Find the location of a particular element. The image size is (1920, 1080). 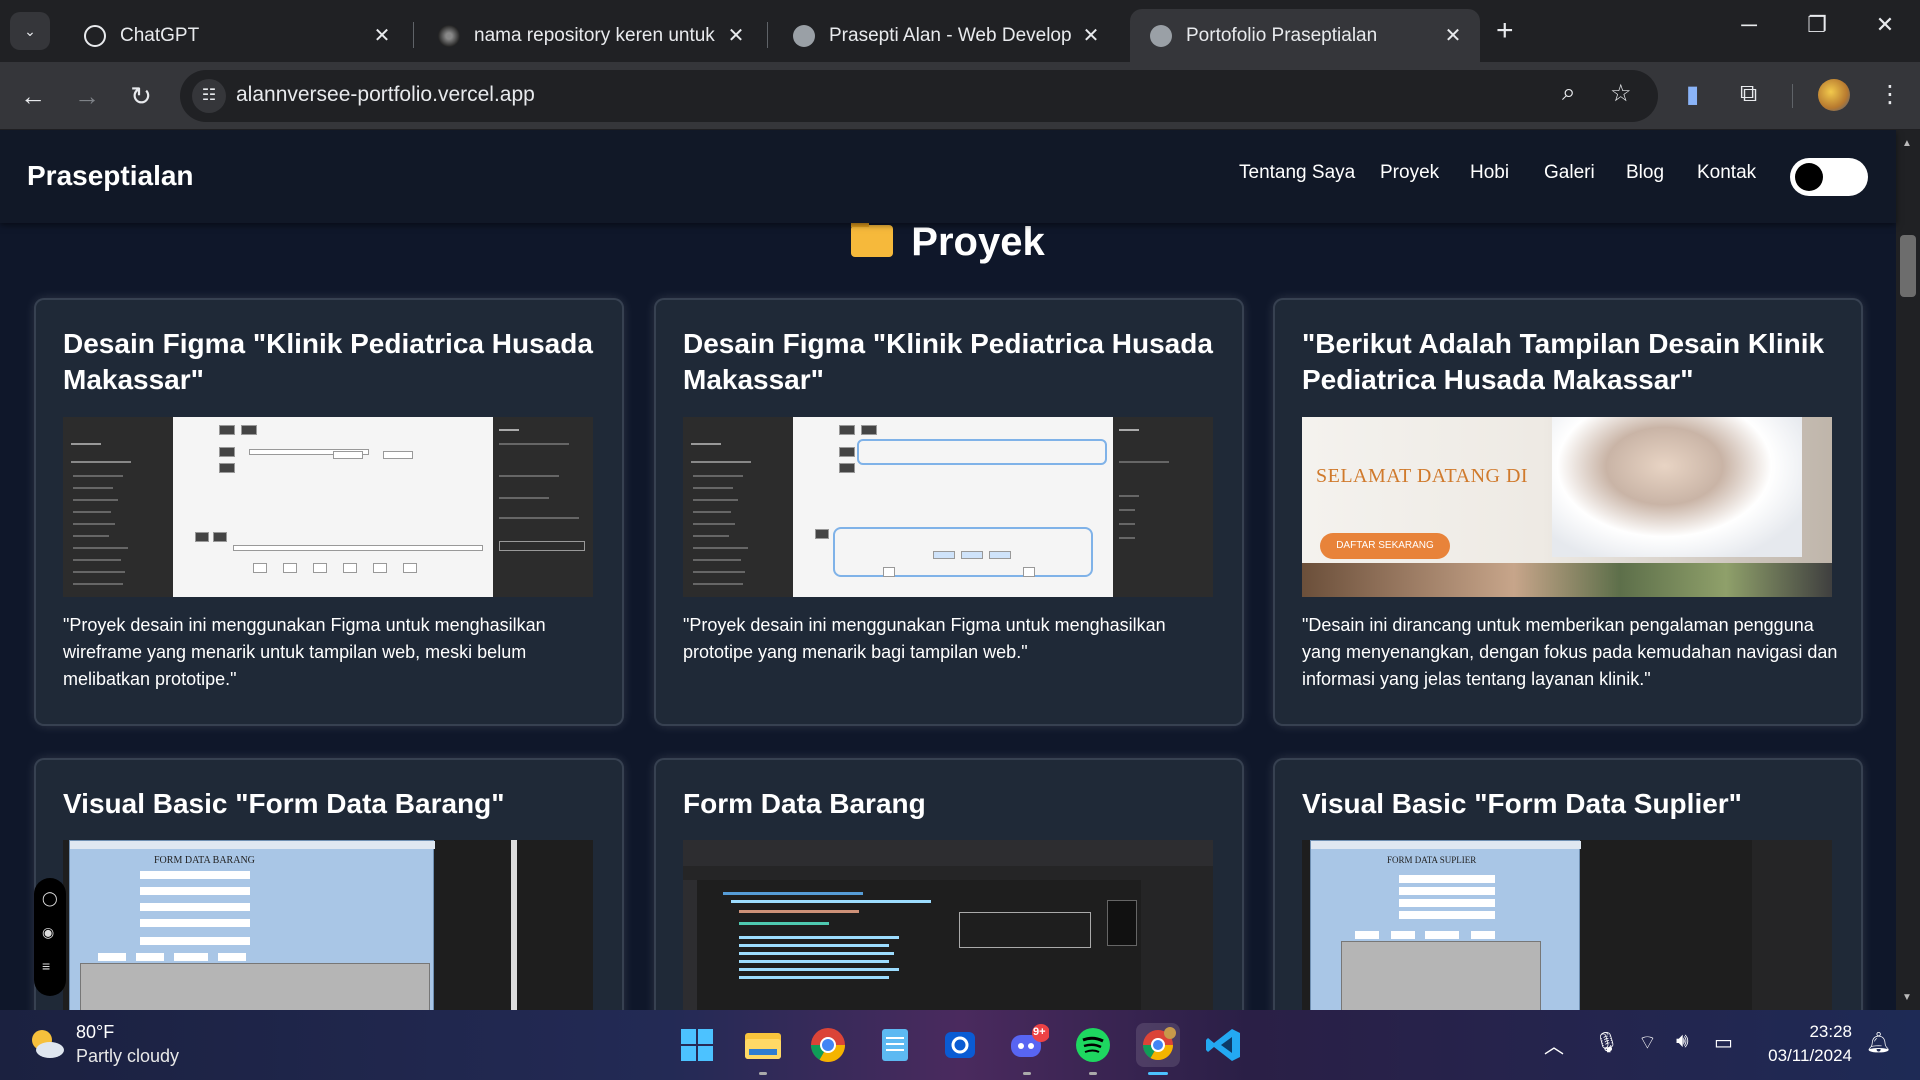

visual-studio-code-screenshot is located at coordinates (948, 925).